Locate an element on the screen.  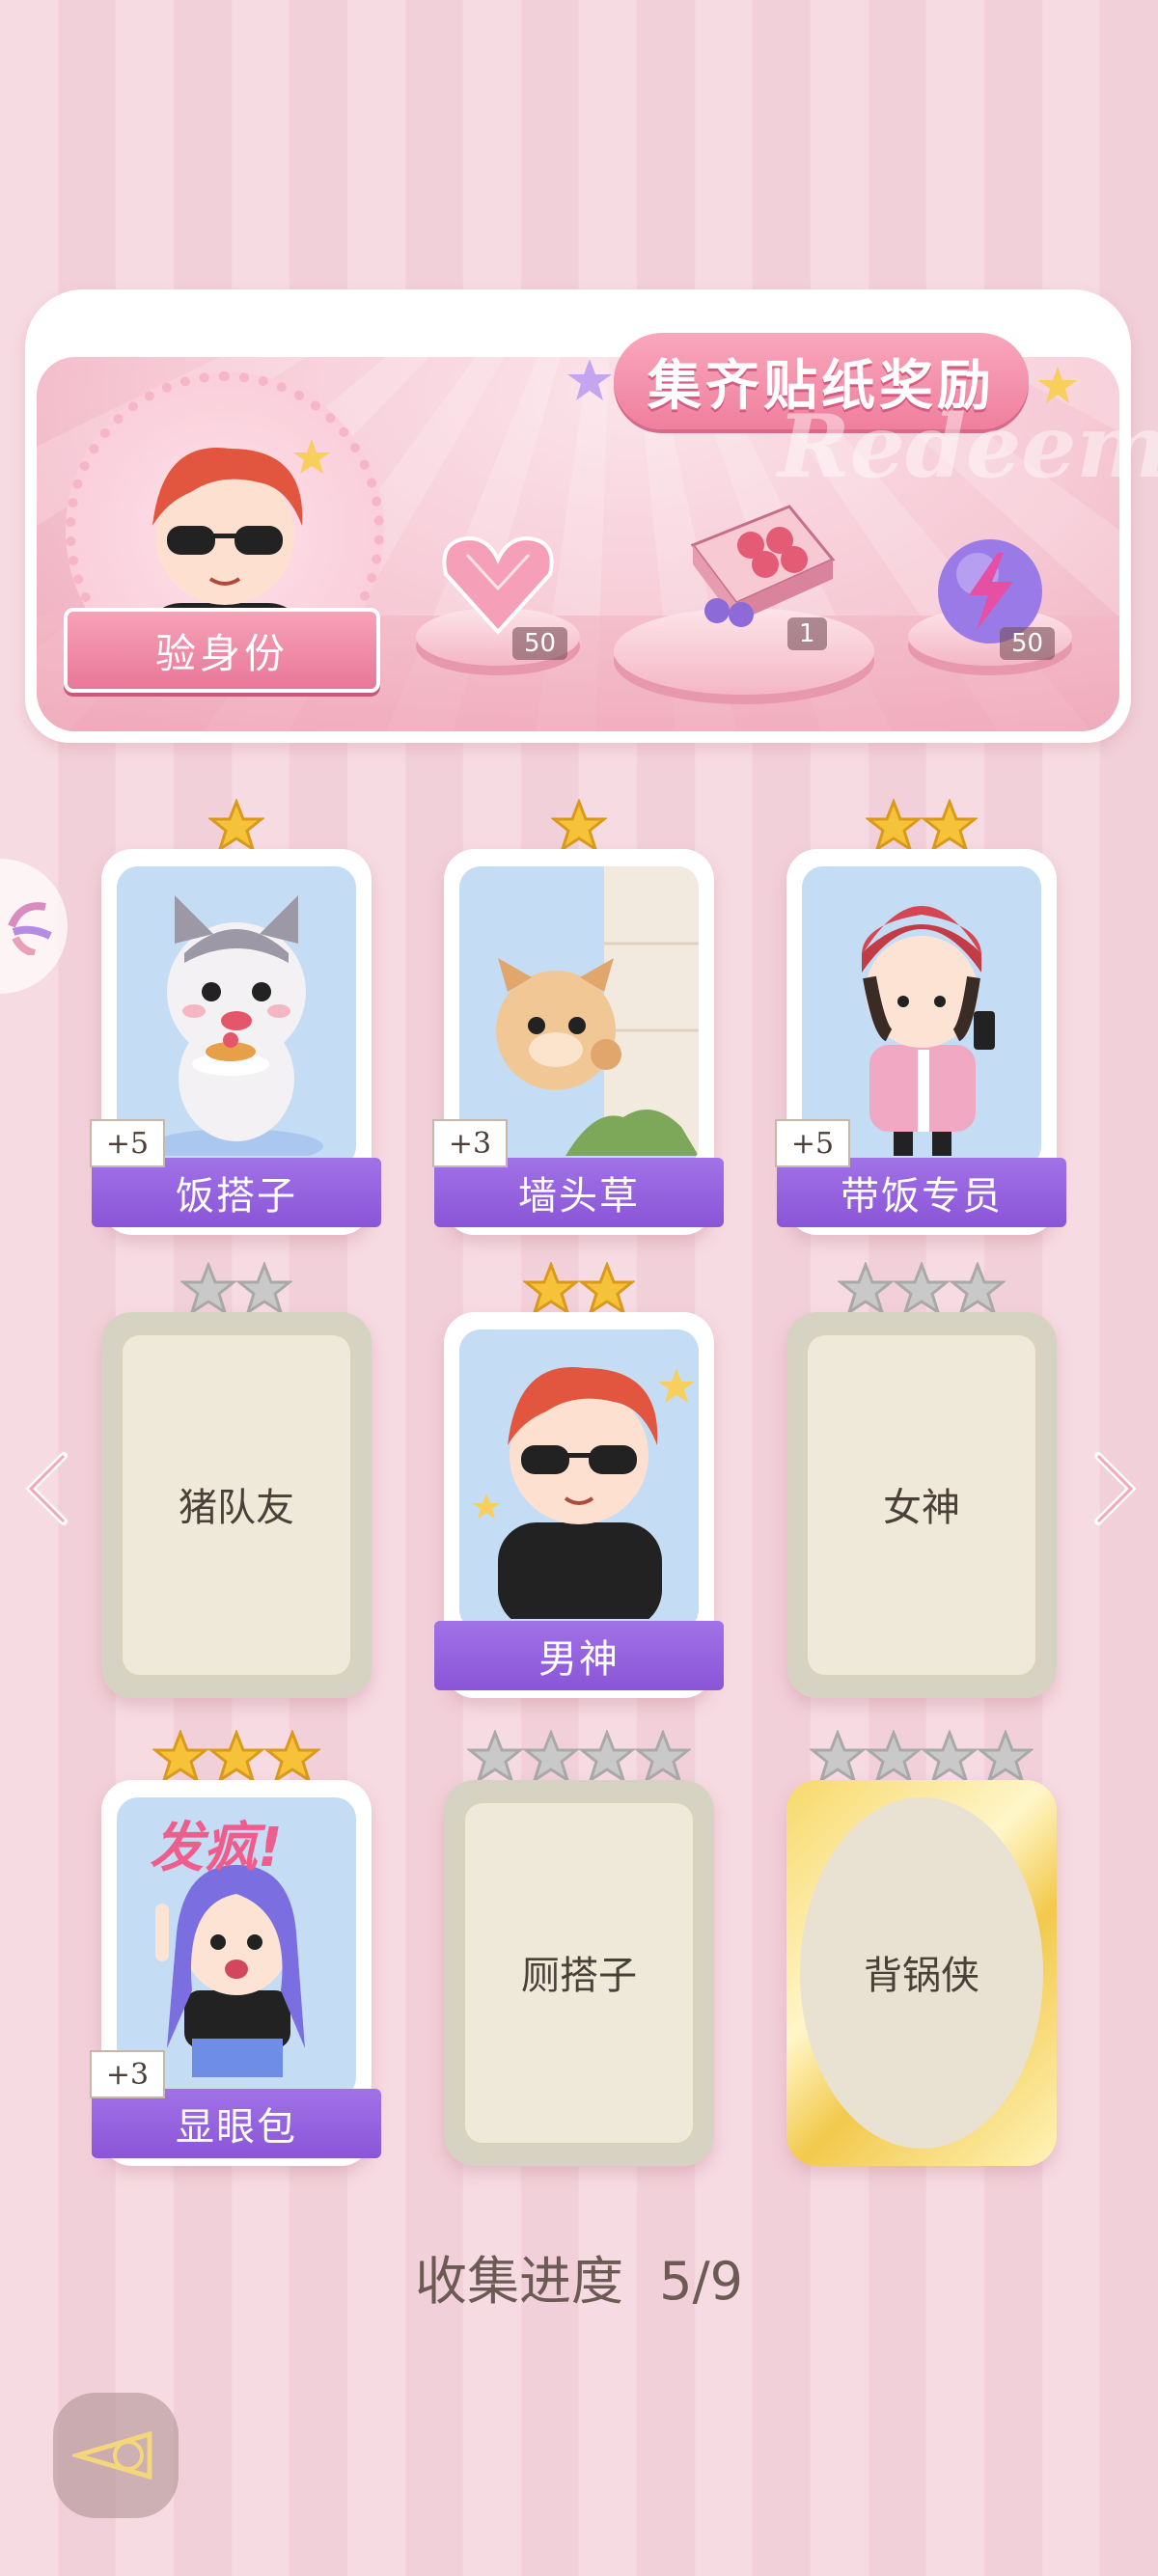
card-name: 男神 is located at coordinates (579, 1656).